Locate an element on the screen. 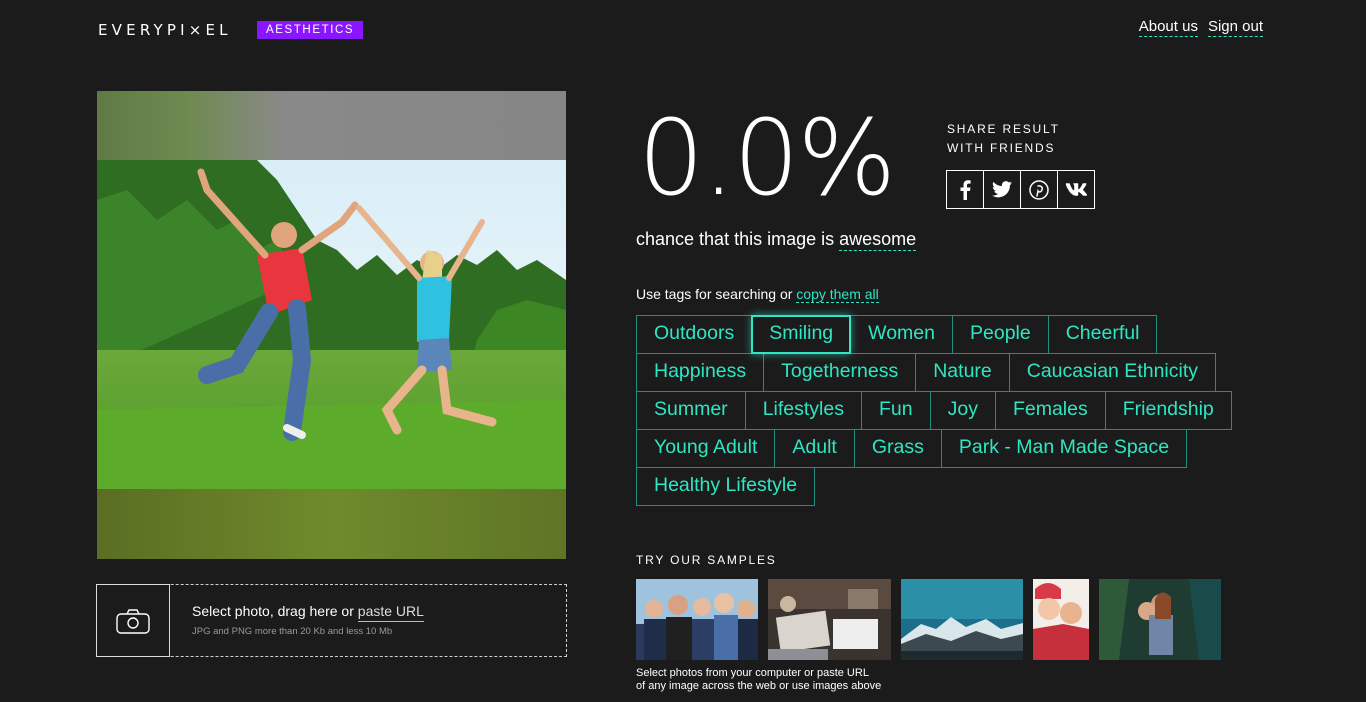 The image size is (1366, 702). facebook-icon is located at coordinates (965, 189).